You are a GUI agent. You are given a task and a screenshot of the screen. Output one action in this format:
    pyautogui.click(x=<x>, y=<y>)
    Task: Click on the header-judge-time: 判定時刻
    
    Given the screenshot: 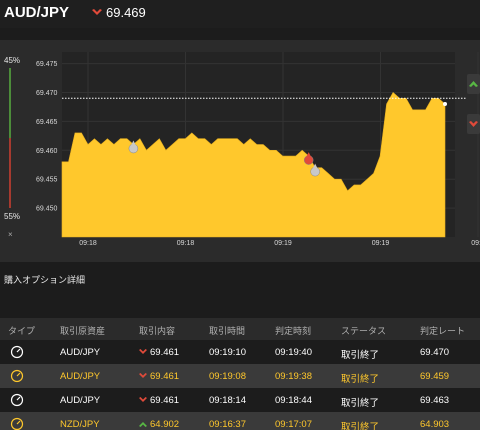 What is the action you would take?
    pyautogui.click(x=293, y=331)
    